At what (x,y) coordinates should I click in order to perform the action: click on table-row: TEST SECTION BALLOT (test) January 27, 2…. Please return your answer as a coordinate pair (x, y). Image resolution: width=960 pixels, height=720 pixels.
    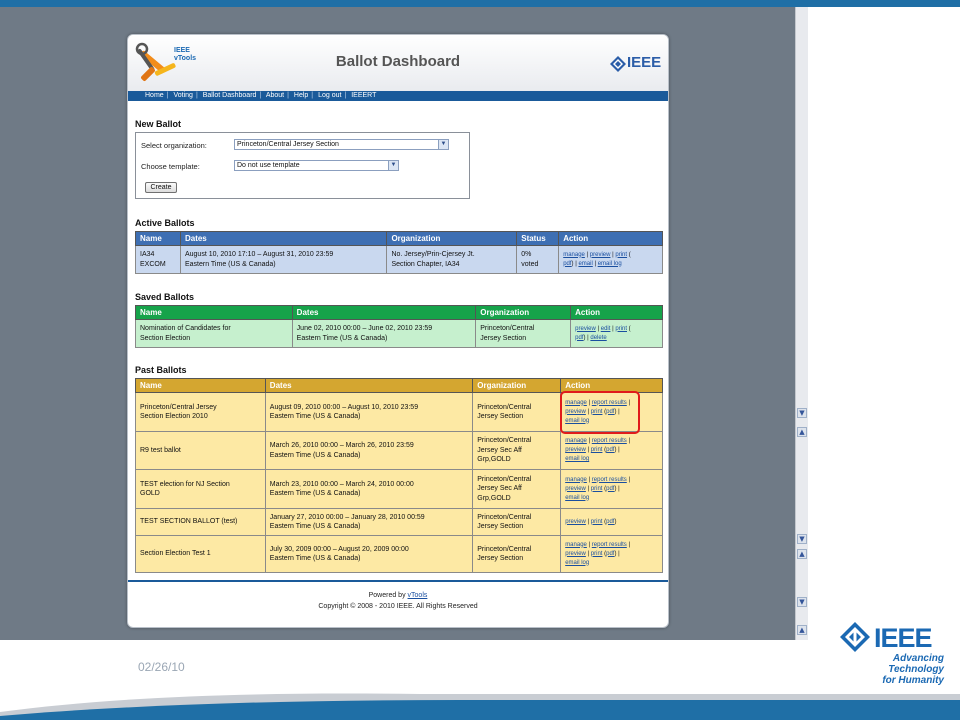
    Looking at the image, I should click on (399, 522).